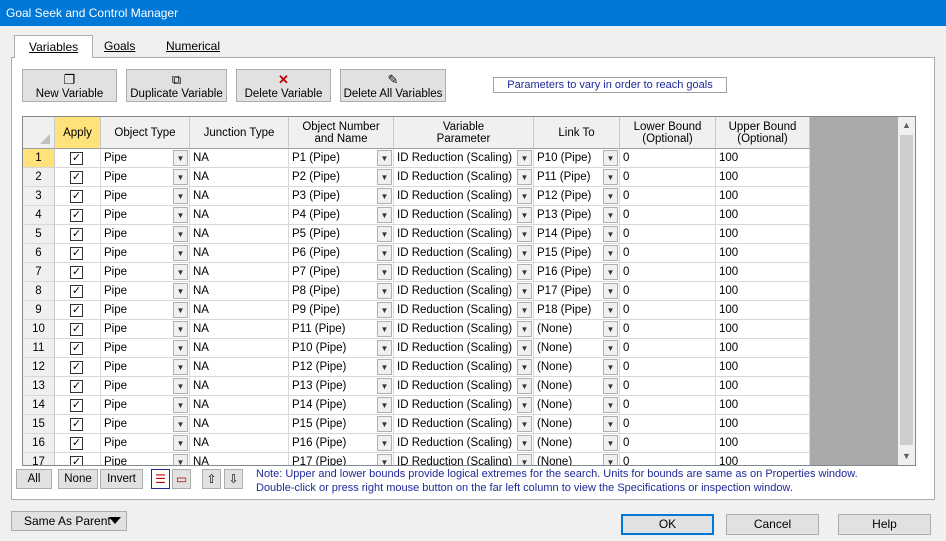  What do you see at coordinates (39, 177) in the screenshot?
I see `row-number: 2` at bounding box center [39, 177].